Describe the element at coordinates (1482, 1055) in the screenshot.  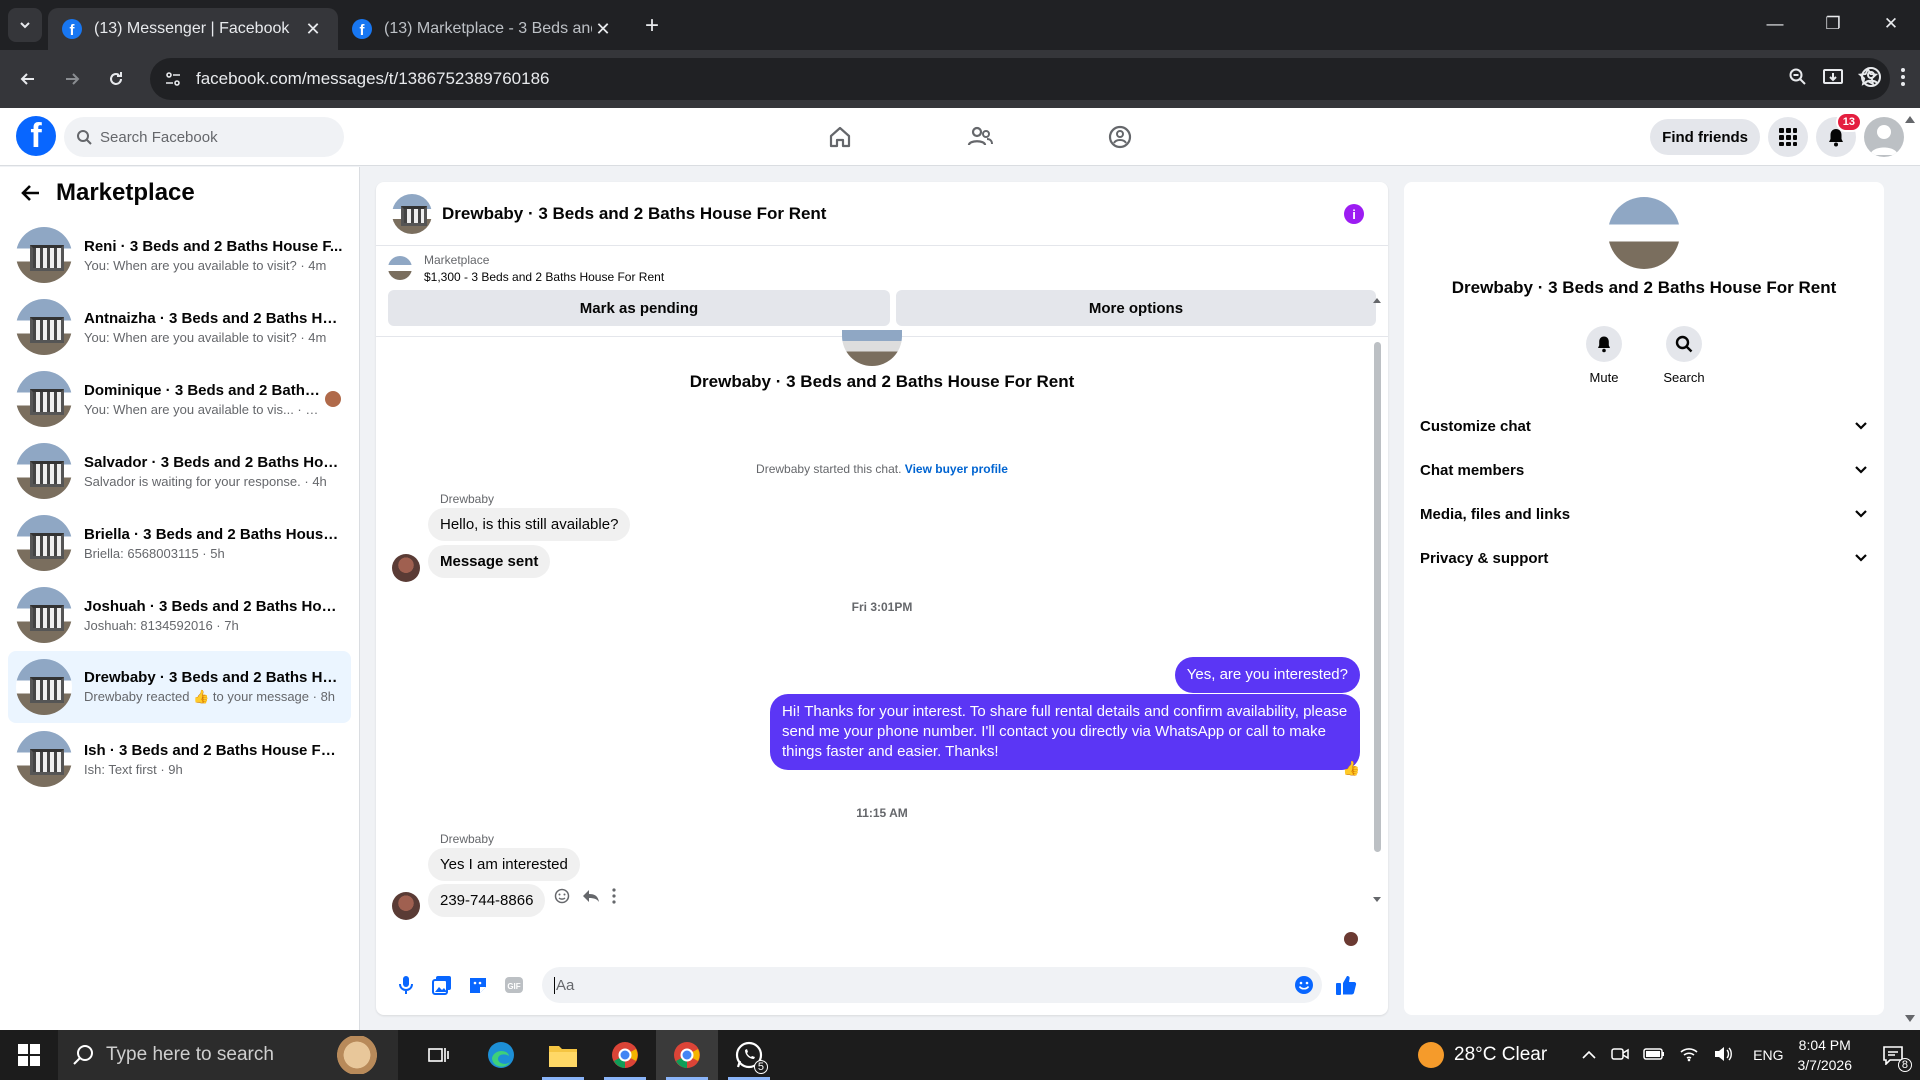
I see `weather-widget: 28°C Clear` at that location.